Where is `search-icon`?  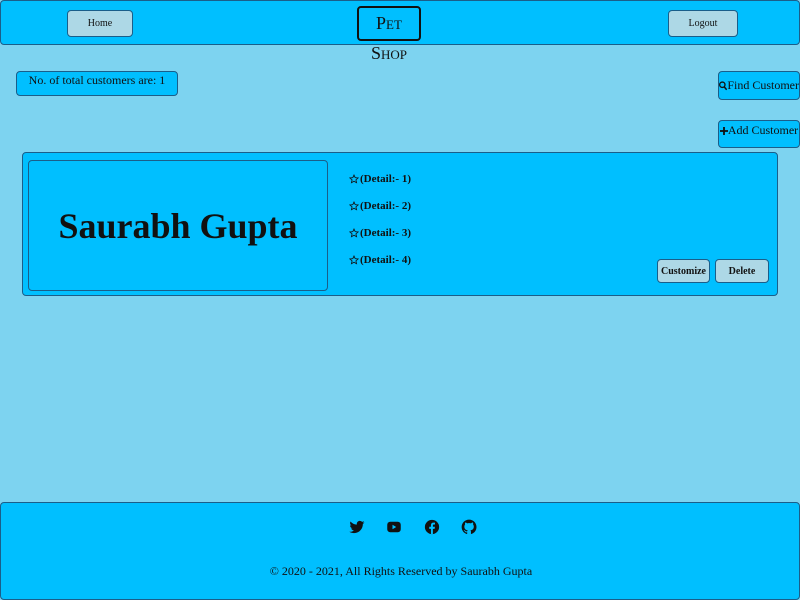 search-icon is located at coordinates (723, 85).